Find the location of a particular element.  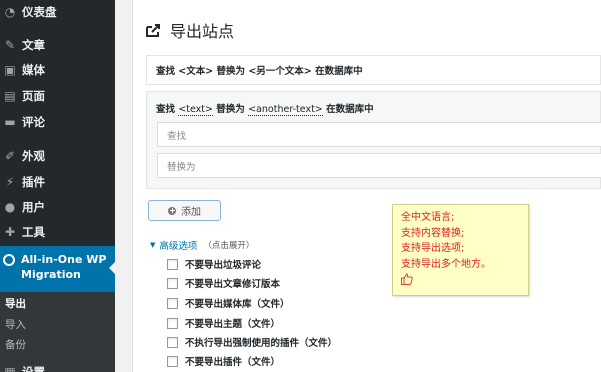

sidebar-item-label: 页面 is located at coordinates (33, 96).